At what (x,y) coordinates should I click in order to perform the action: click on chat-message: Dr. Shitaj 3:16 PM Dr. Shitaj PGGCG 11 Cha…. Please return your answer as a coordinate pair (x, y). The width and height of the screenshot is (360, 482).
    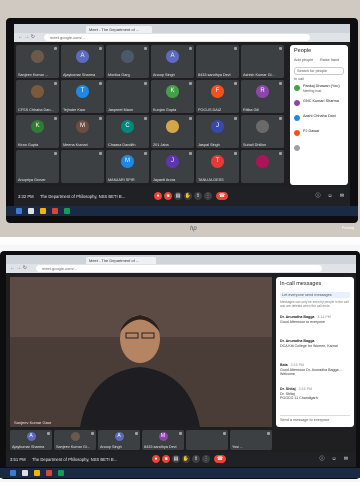
    Looking at the image, I should click on (315, 394).